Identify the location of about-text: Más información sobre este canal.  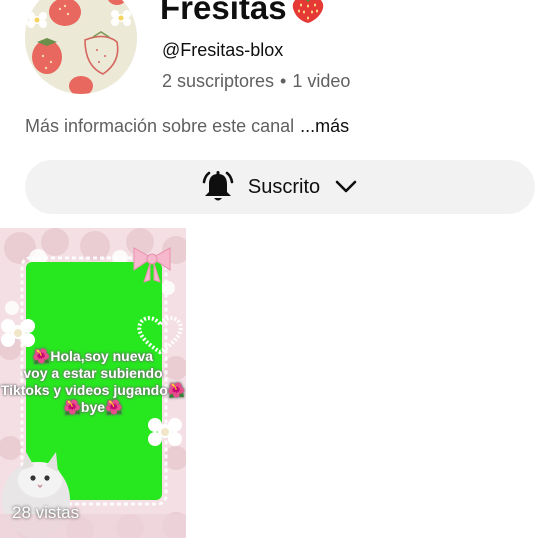
(160, 126).